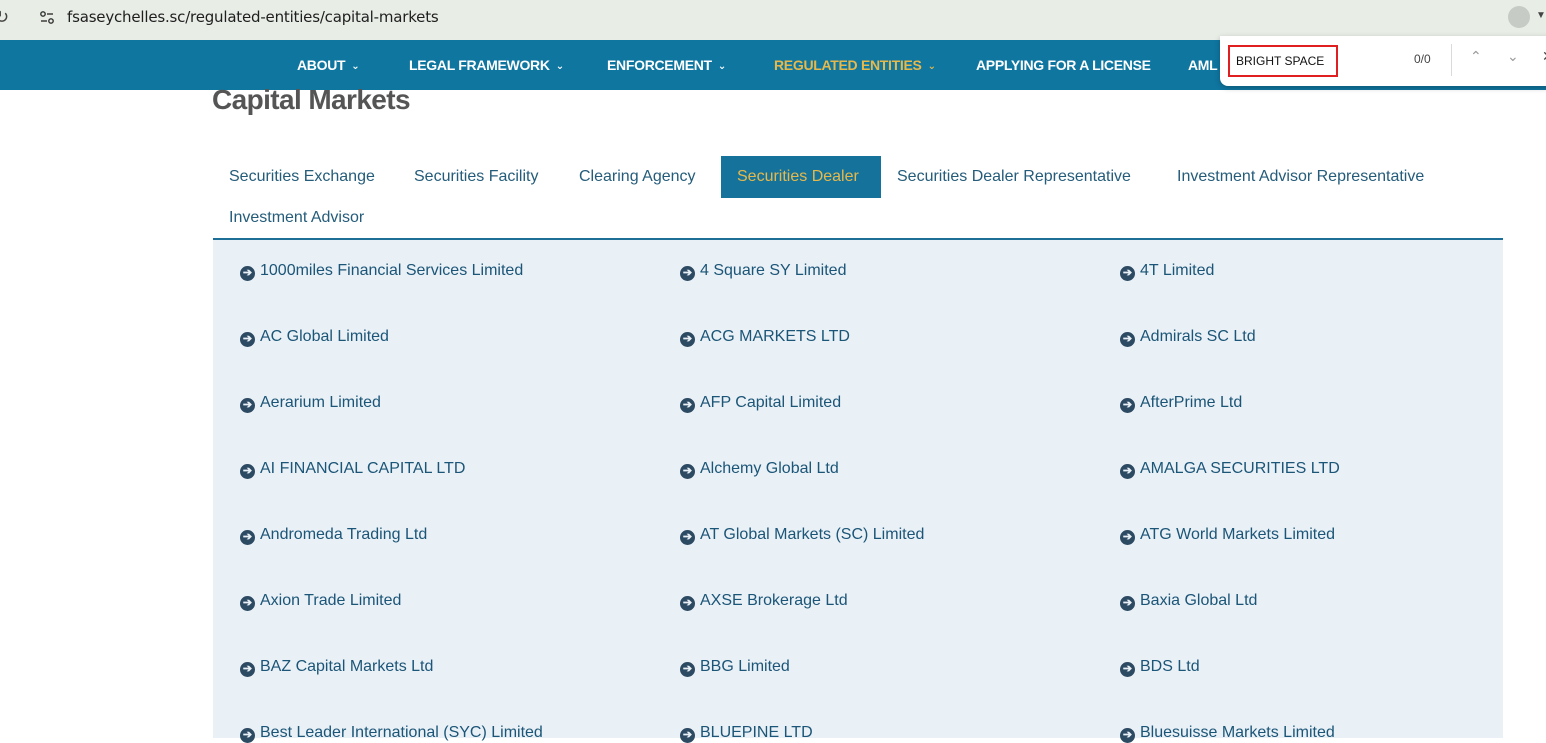  What do you see at coordinates (486, 65) in the screenshot?
I see `nav-item-legal-framework: LEGAL FRAMEWORK ⌄` at bounding box center [486, 65].